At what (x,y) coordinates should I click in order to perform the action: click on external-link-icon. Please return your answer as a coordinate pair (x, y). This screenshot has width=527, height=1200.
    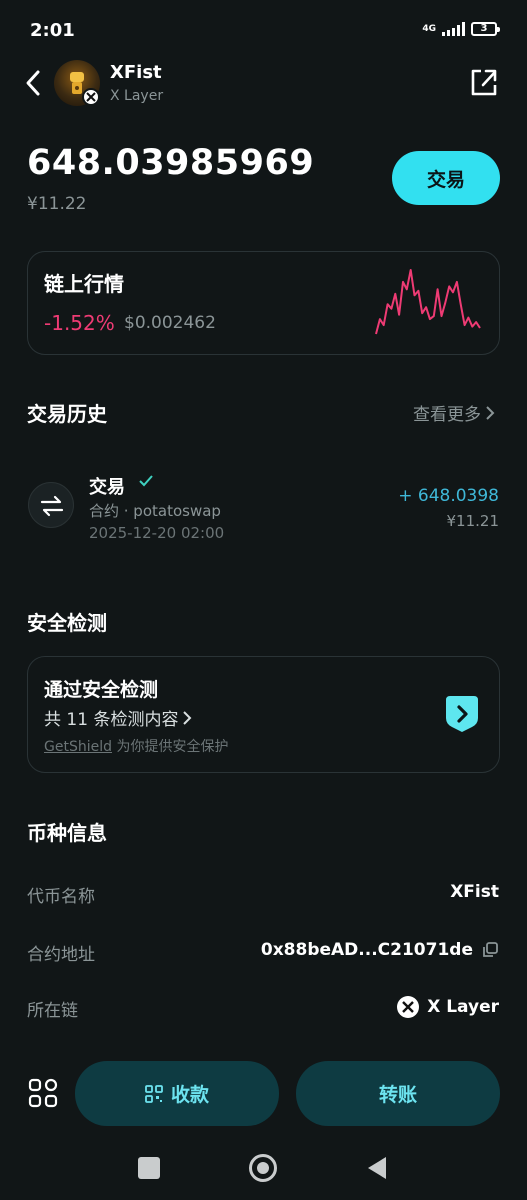
    Looking at the image, I should click on (484, 82).